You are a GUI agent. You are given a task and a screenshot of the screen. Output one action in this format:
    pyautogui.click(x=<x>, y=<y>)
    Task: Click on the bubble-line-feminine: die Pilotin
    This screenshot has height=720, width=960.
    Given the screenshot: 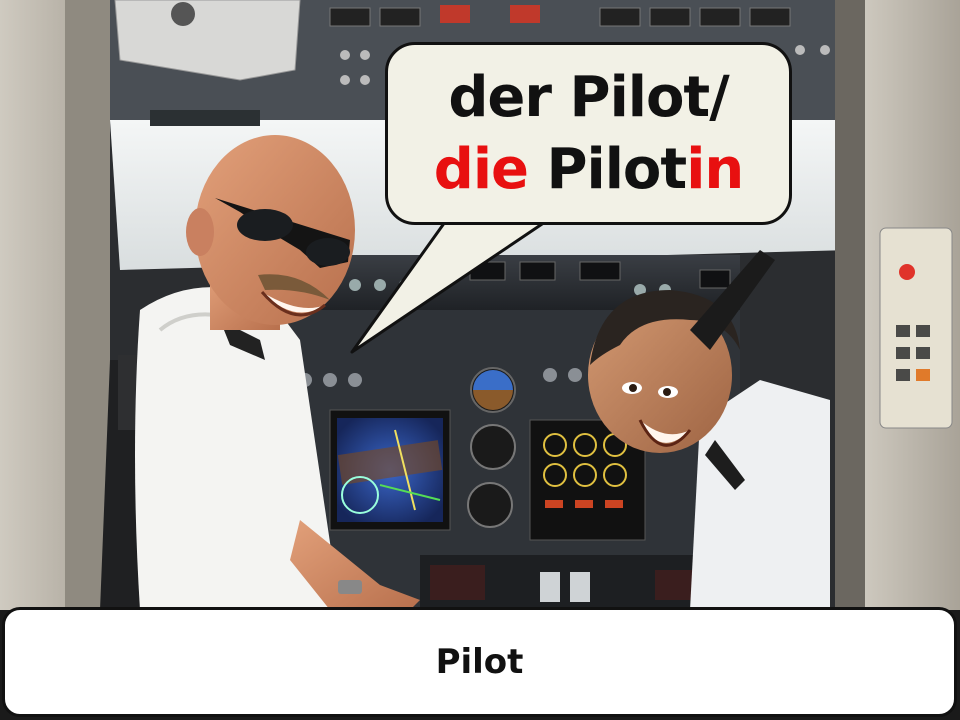 What is the action you would take?
    pyautogui.click(x=589, y=170)
    